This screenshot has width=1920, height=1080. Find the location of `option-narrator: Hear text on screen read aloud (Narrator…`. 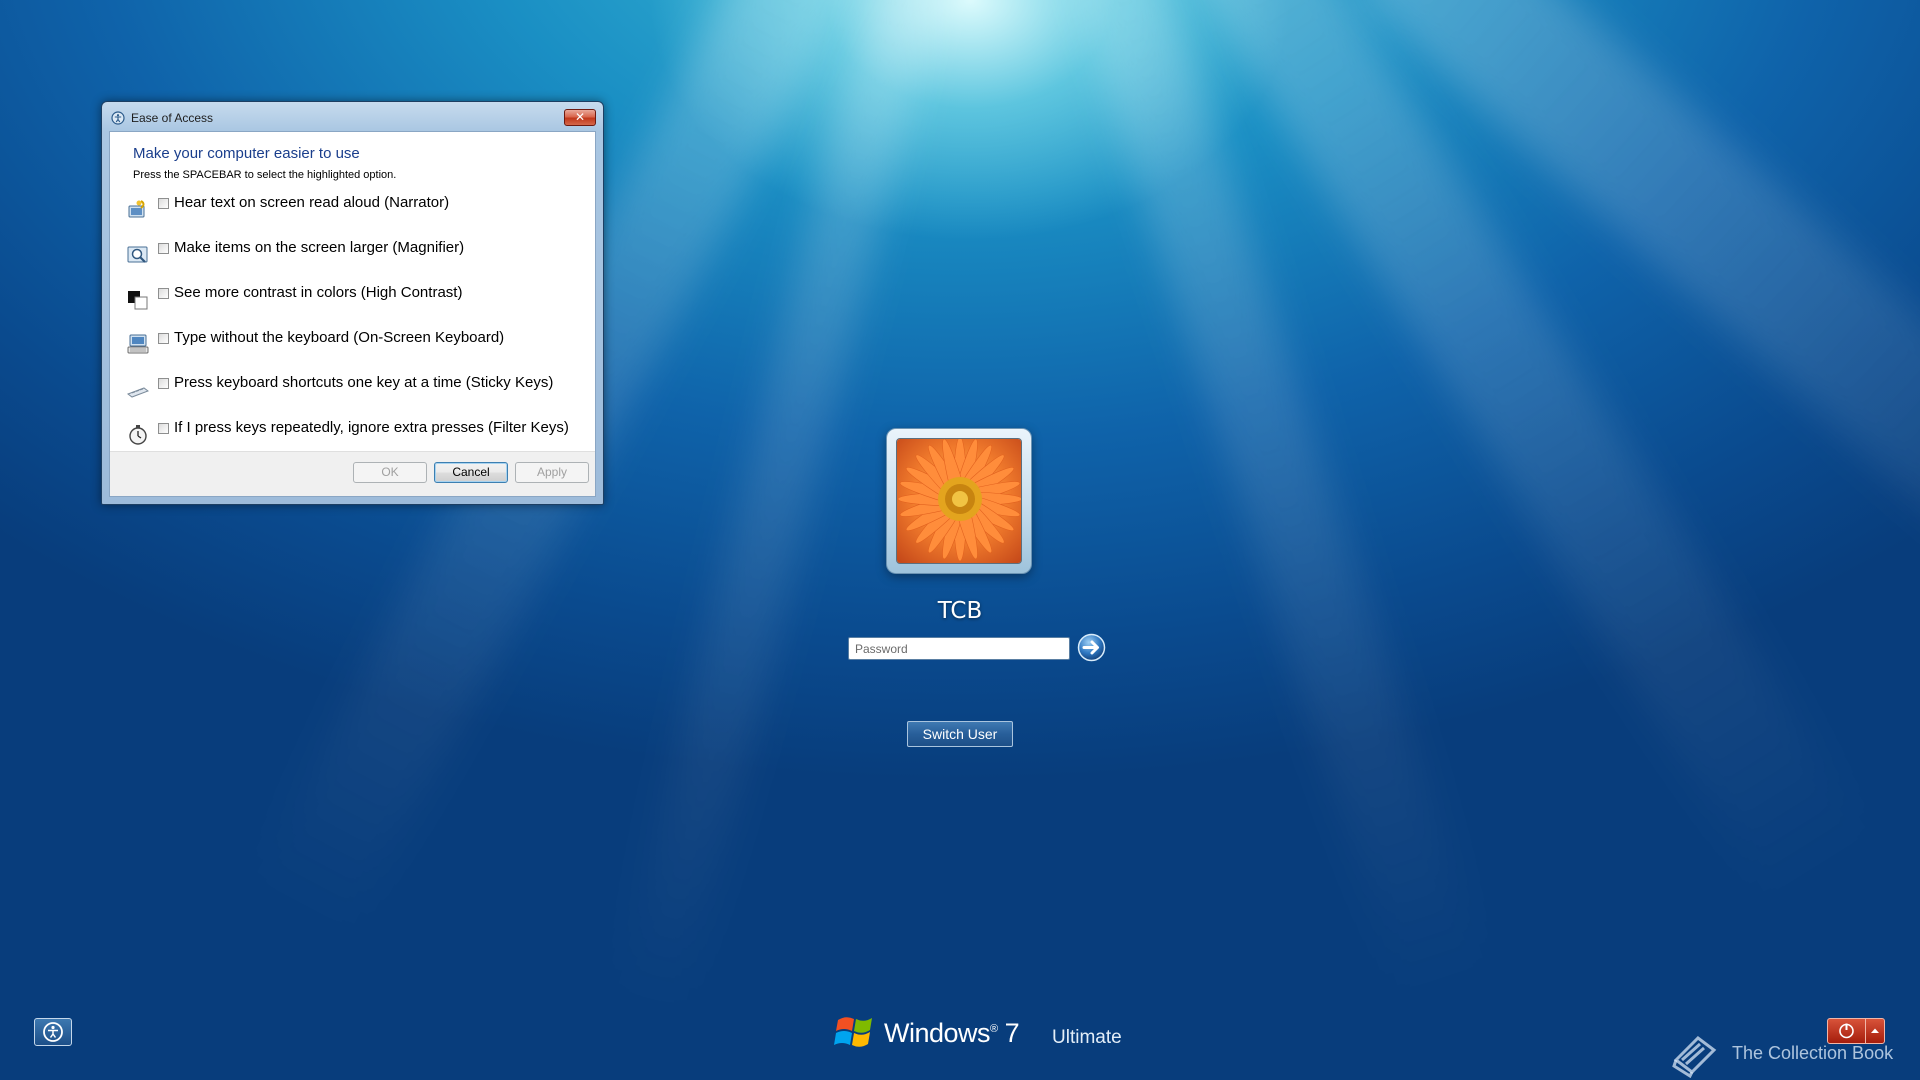

option-narrator: Hear text on screen read aloud (Narrator… is located at coordinates (357, 209).